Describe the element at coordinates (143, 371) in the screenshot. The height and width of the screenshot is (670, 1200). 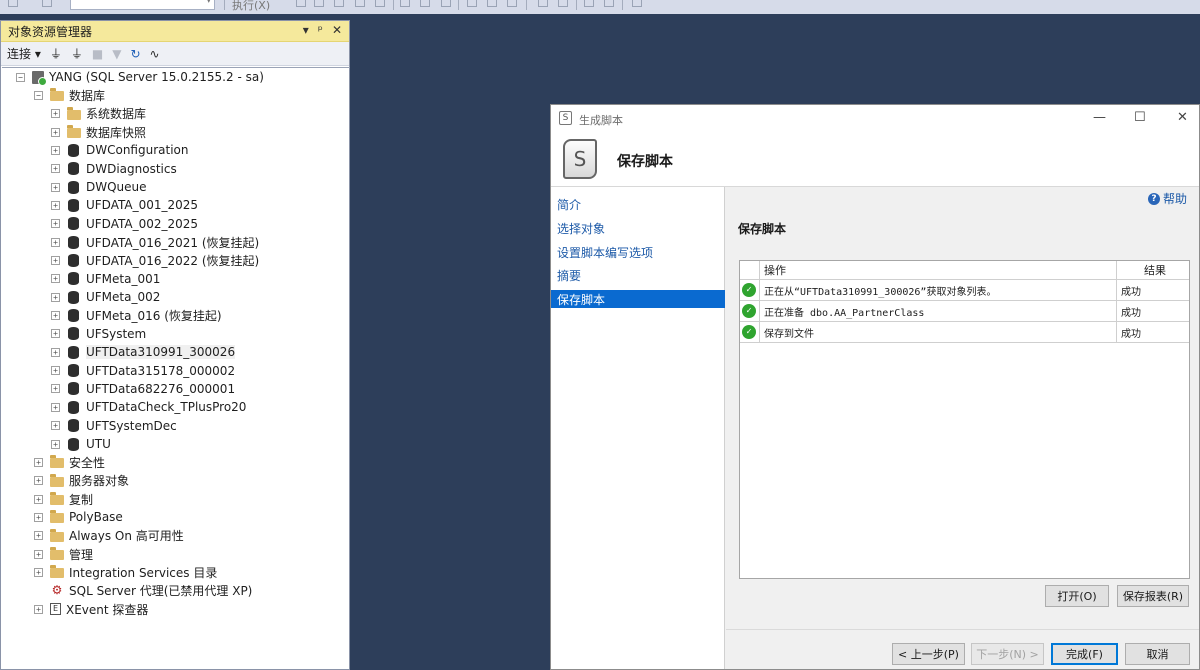
I see `tree-node: + UFTData315178_000002` at that location.